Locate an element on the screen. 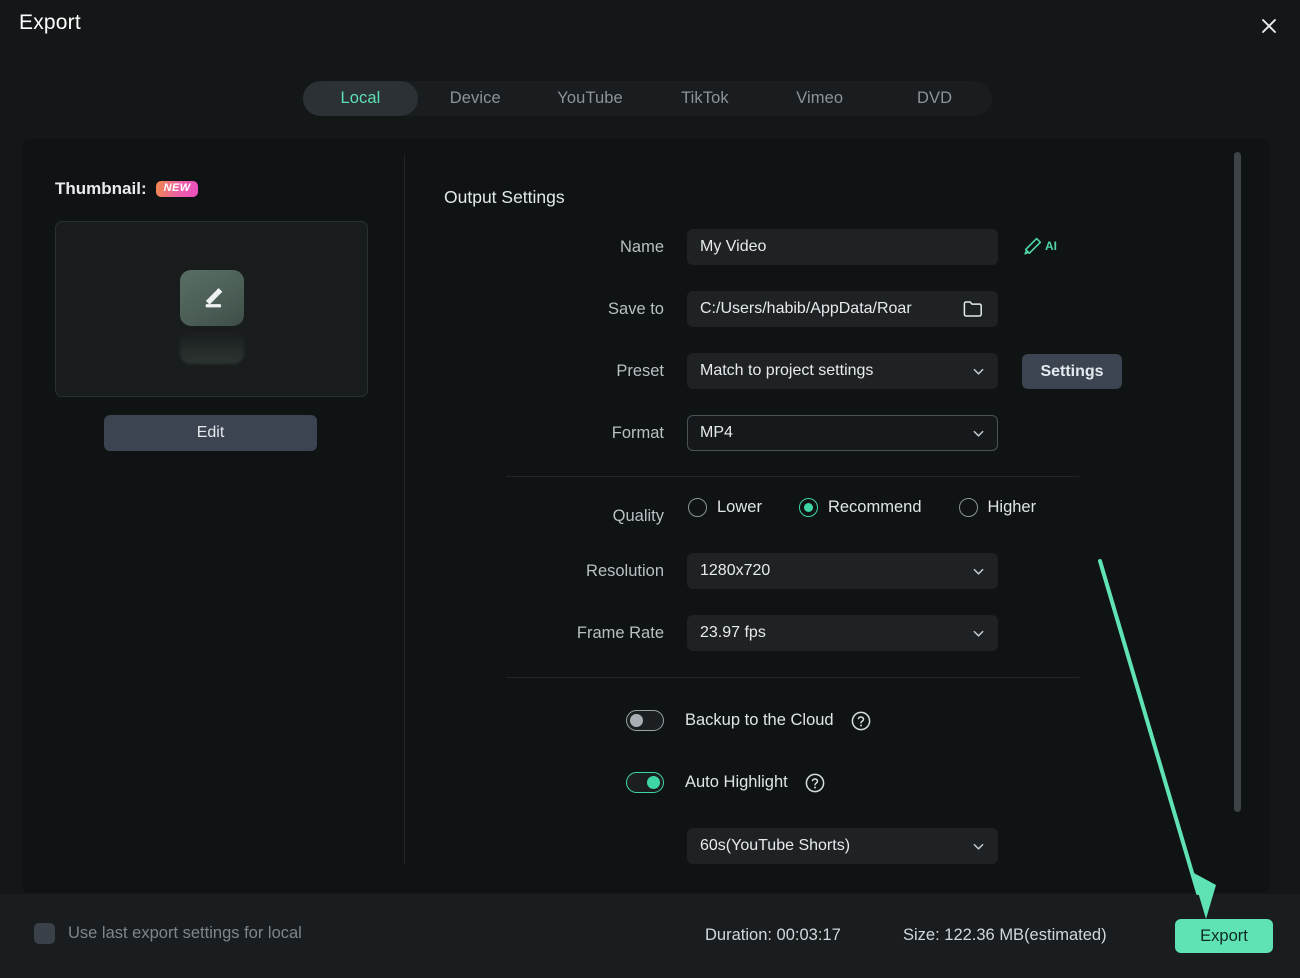 Image resolution: width=1300 pixels, height=978 pixels. tab-device: Device is located at coordinates (475, 98).